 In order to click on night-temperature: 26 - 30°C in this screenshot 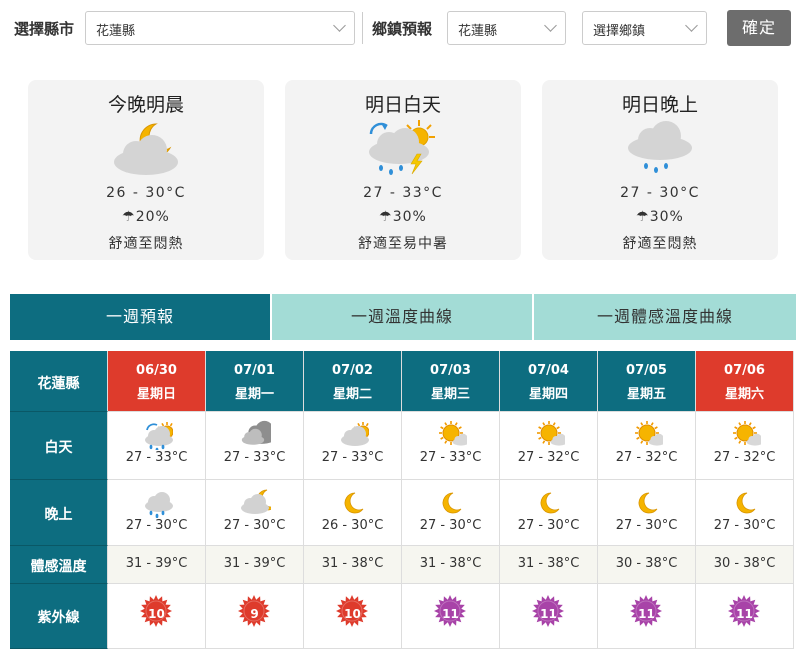, I will do `click(352, 525)`.